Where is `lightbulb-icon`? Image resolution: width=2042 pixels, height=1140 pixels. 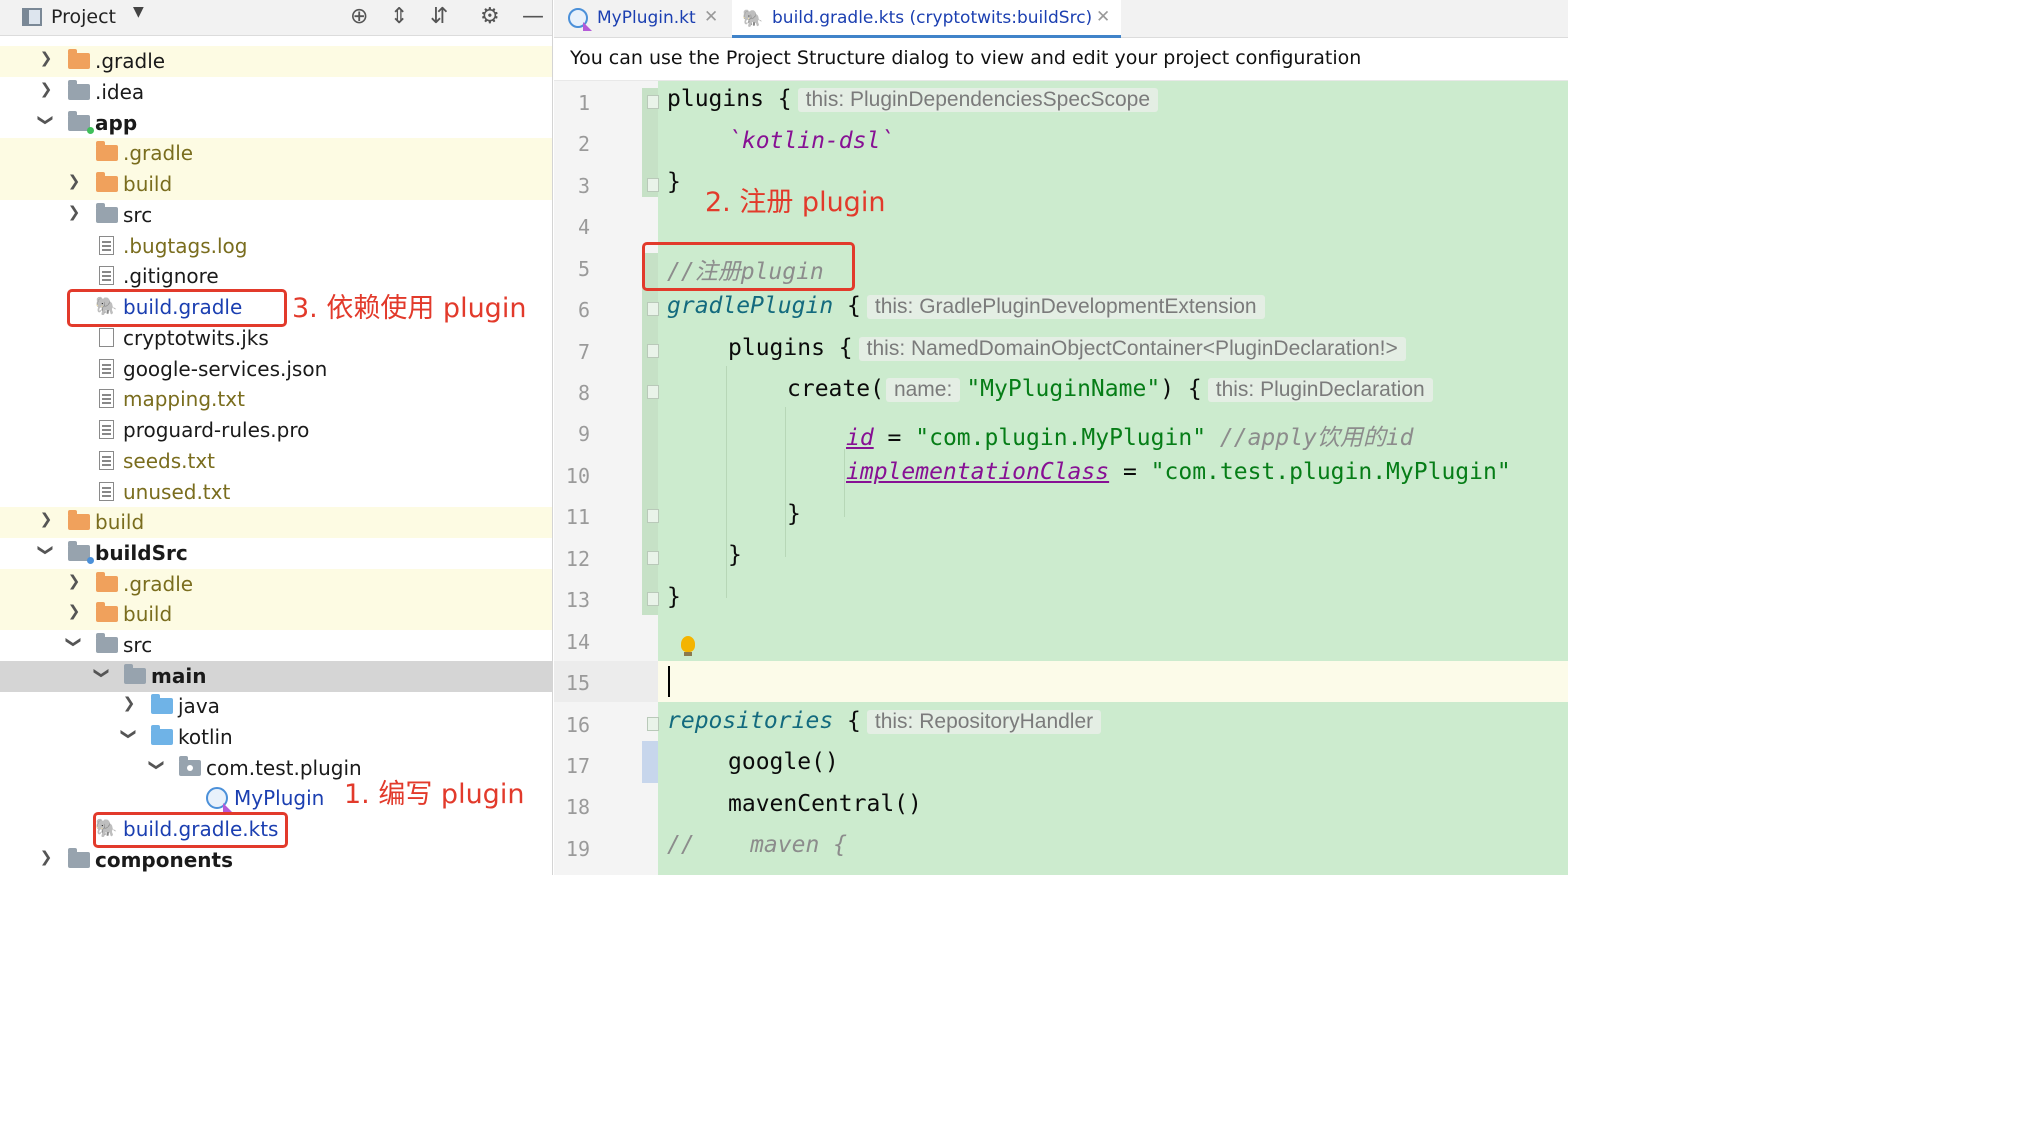 lightbulb-icon is located at coordinates (688, 646).